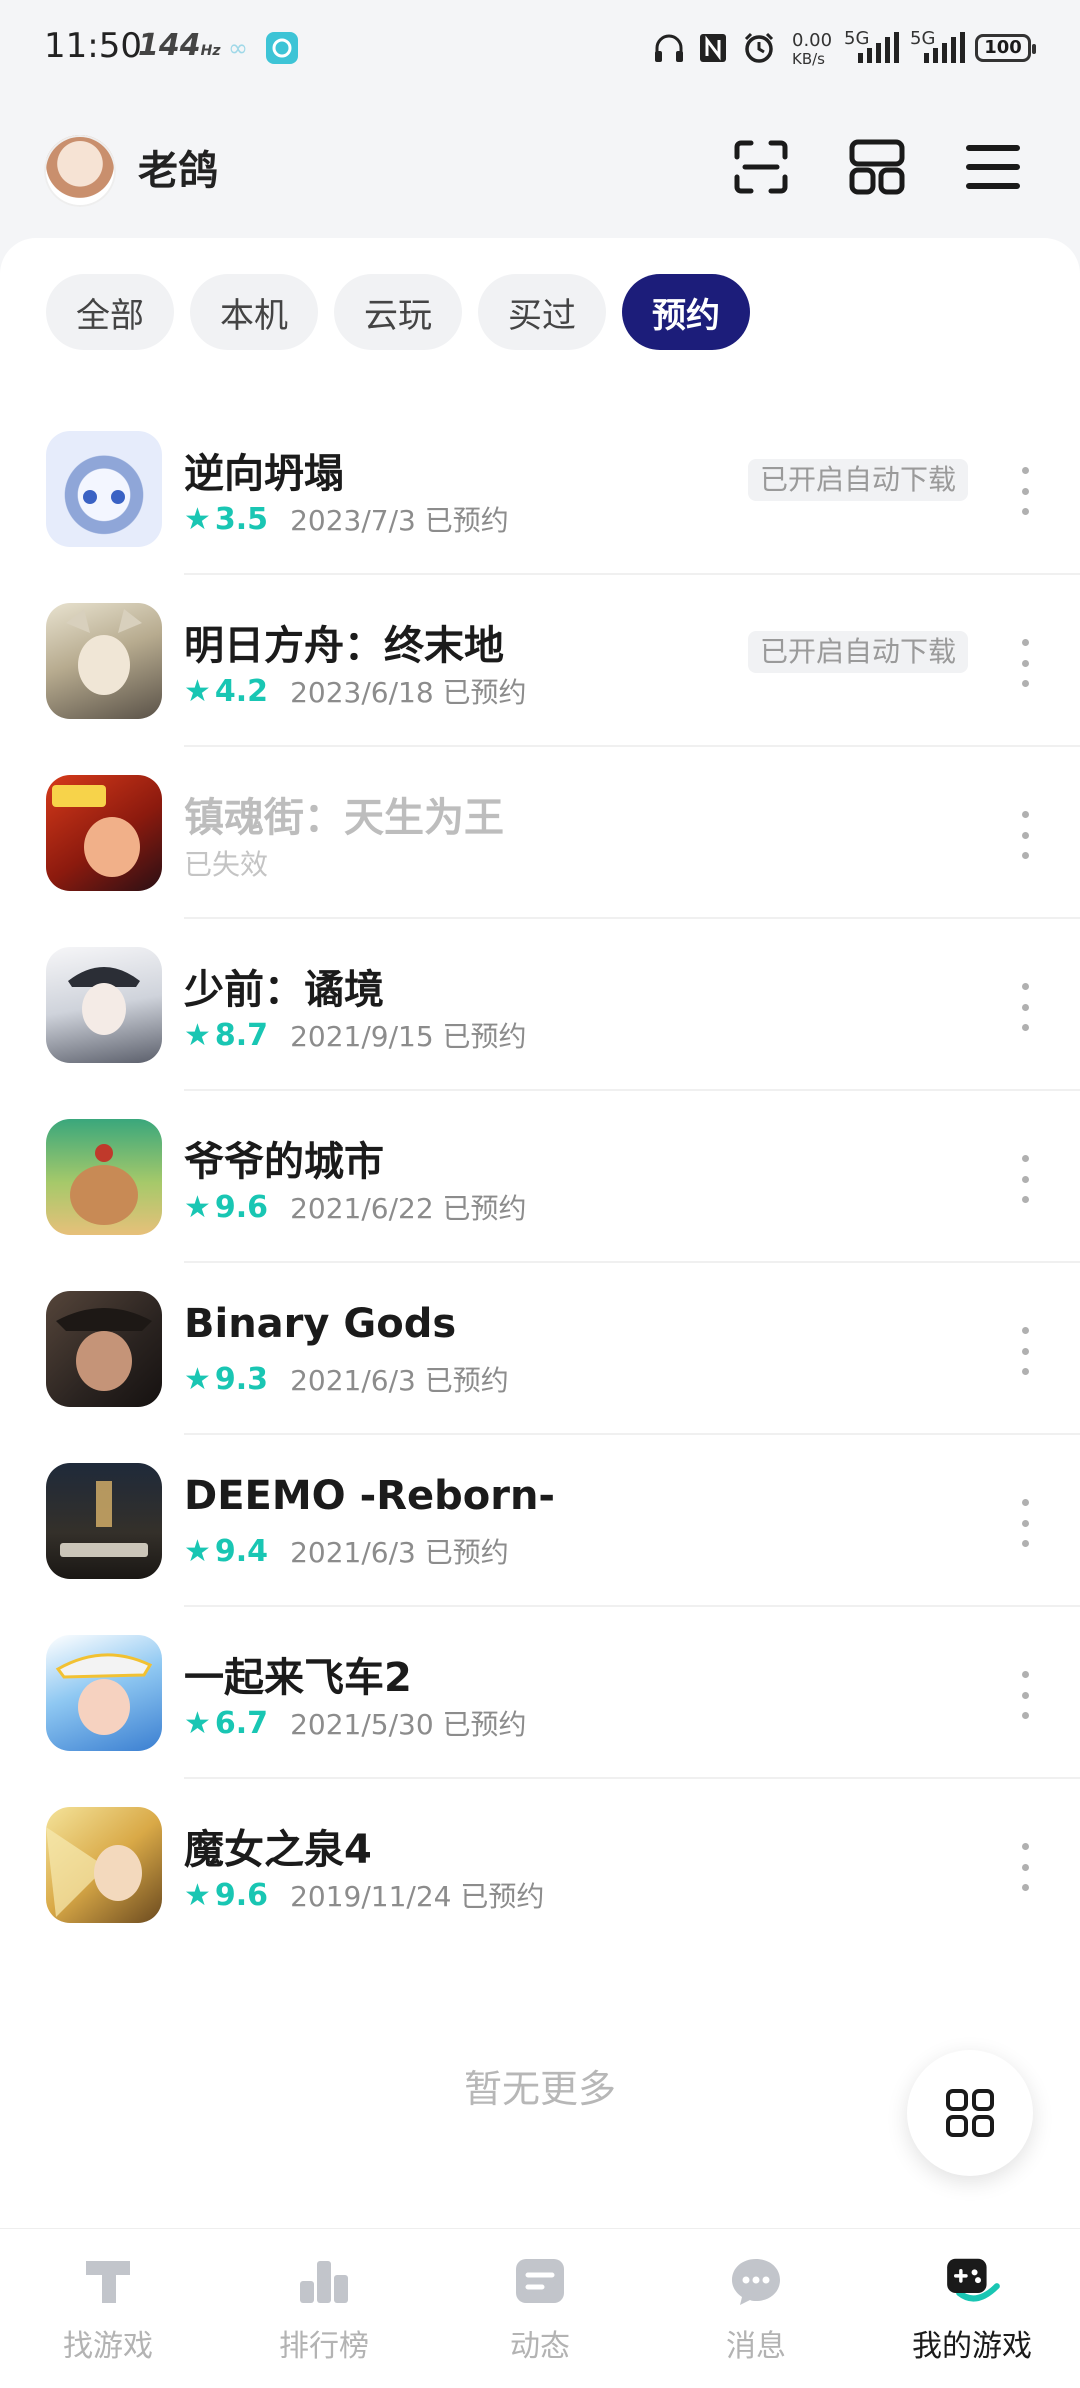 Image resolution: width=1080 pixels, height=2388 pixels. What do you see at coordinates (399, 1552) in the screenshot?
I see `reserve-status: 2021/6/3 已预约` at bounding box center [399, 1552].